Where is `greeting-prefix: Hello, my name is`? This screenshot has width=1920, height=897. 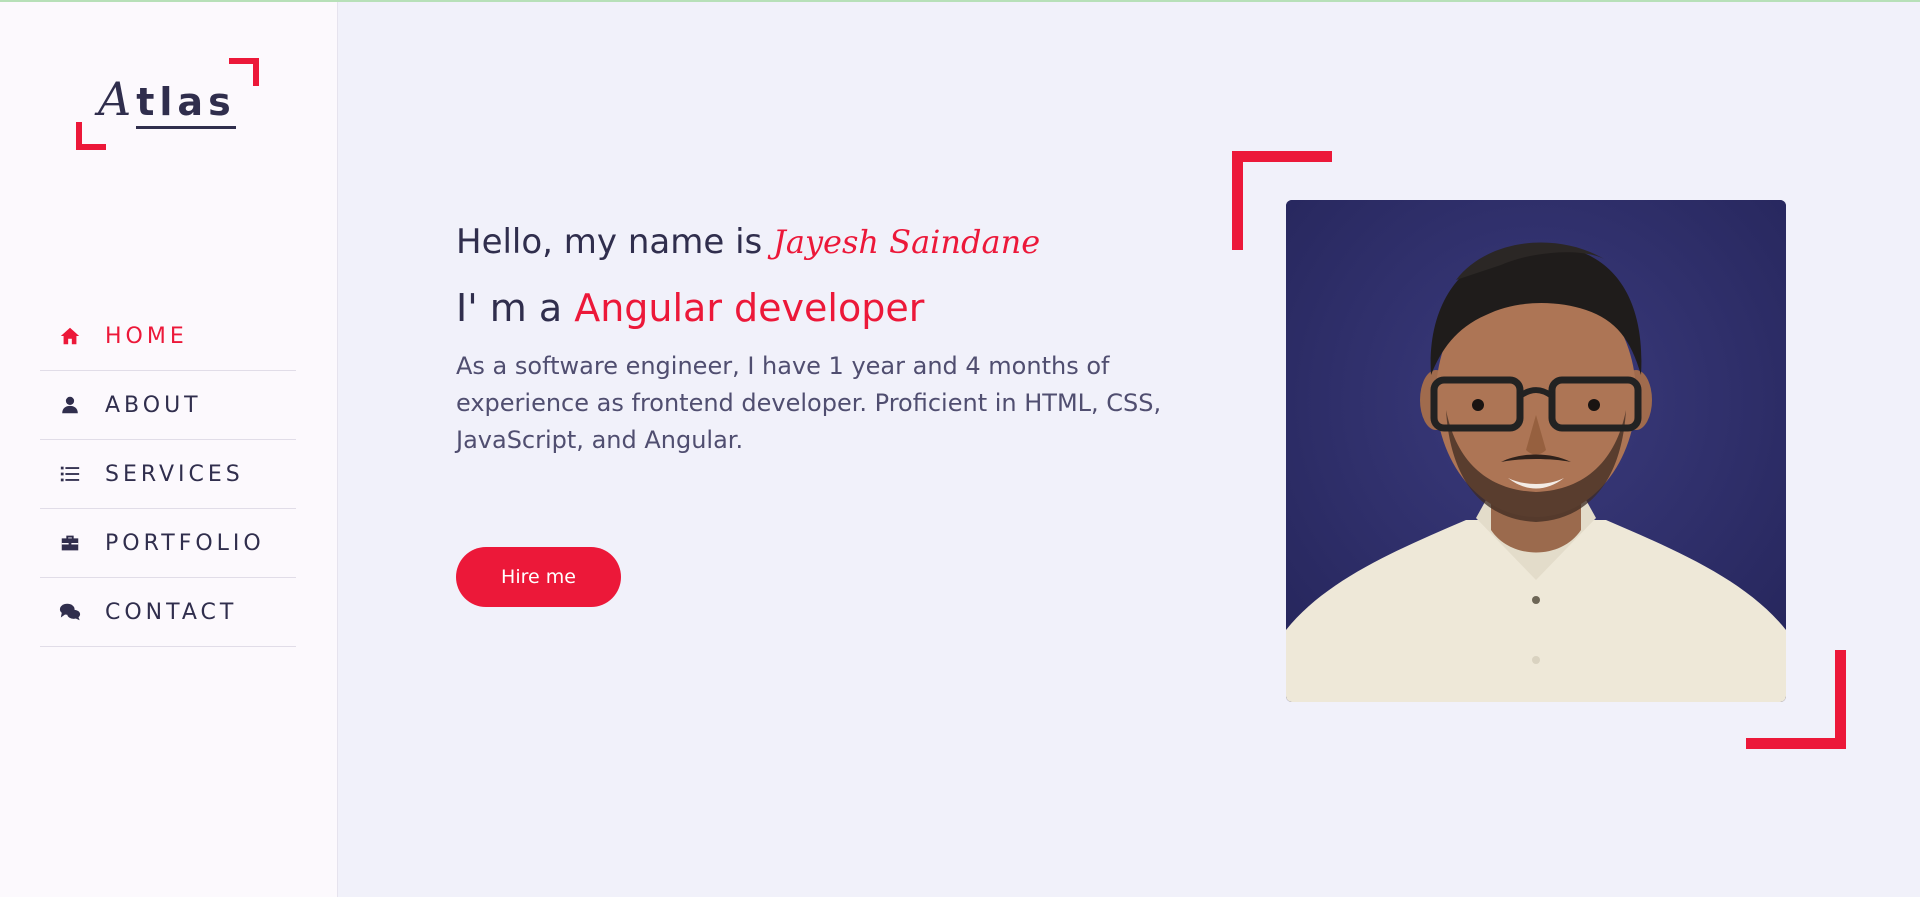
greeting-prefix: Hello, my name is is located at coordinates (609, 242).